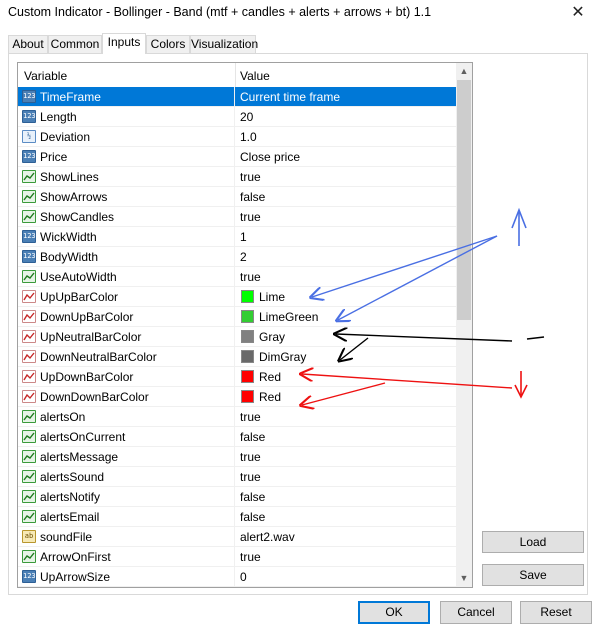 This screenshot has height=631, width=598. Describe the element at coordinates (533, 542) in the screenshot. I see `load-button: Load` at that location.